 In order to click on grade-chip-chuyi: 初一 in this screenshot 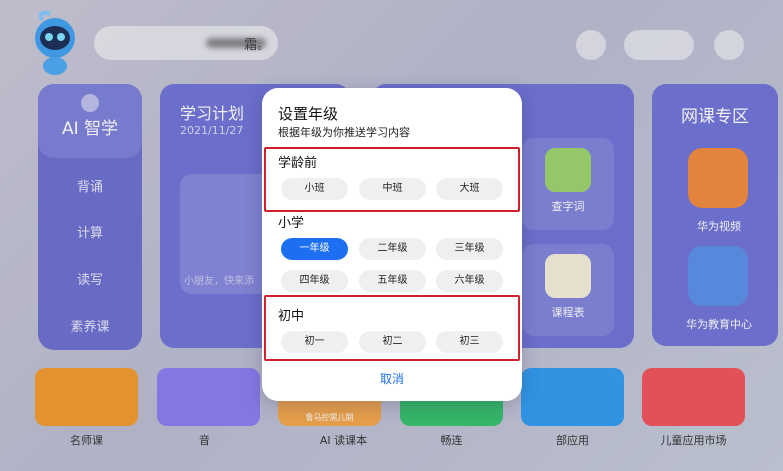, I will do `click(314, 342)`.